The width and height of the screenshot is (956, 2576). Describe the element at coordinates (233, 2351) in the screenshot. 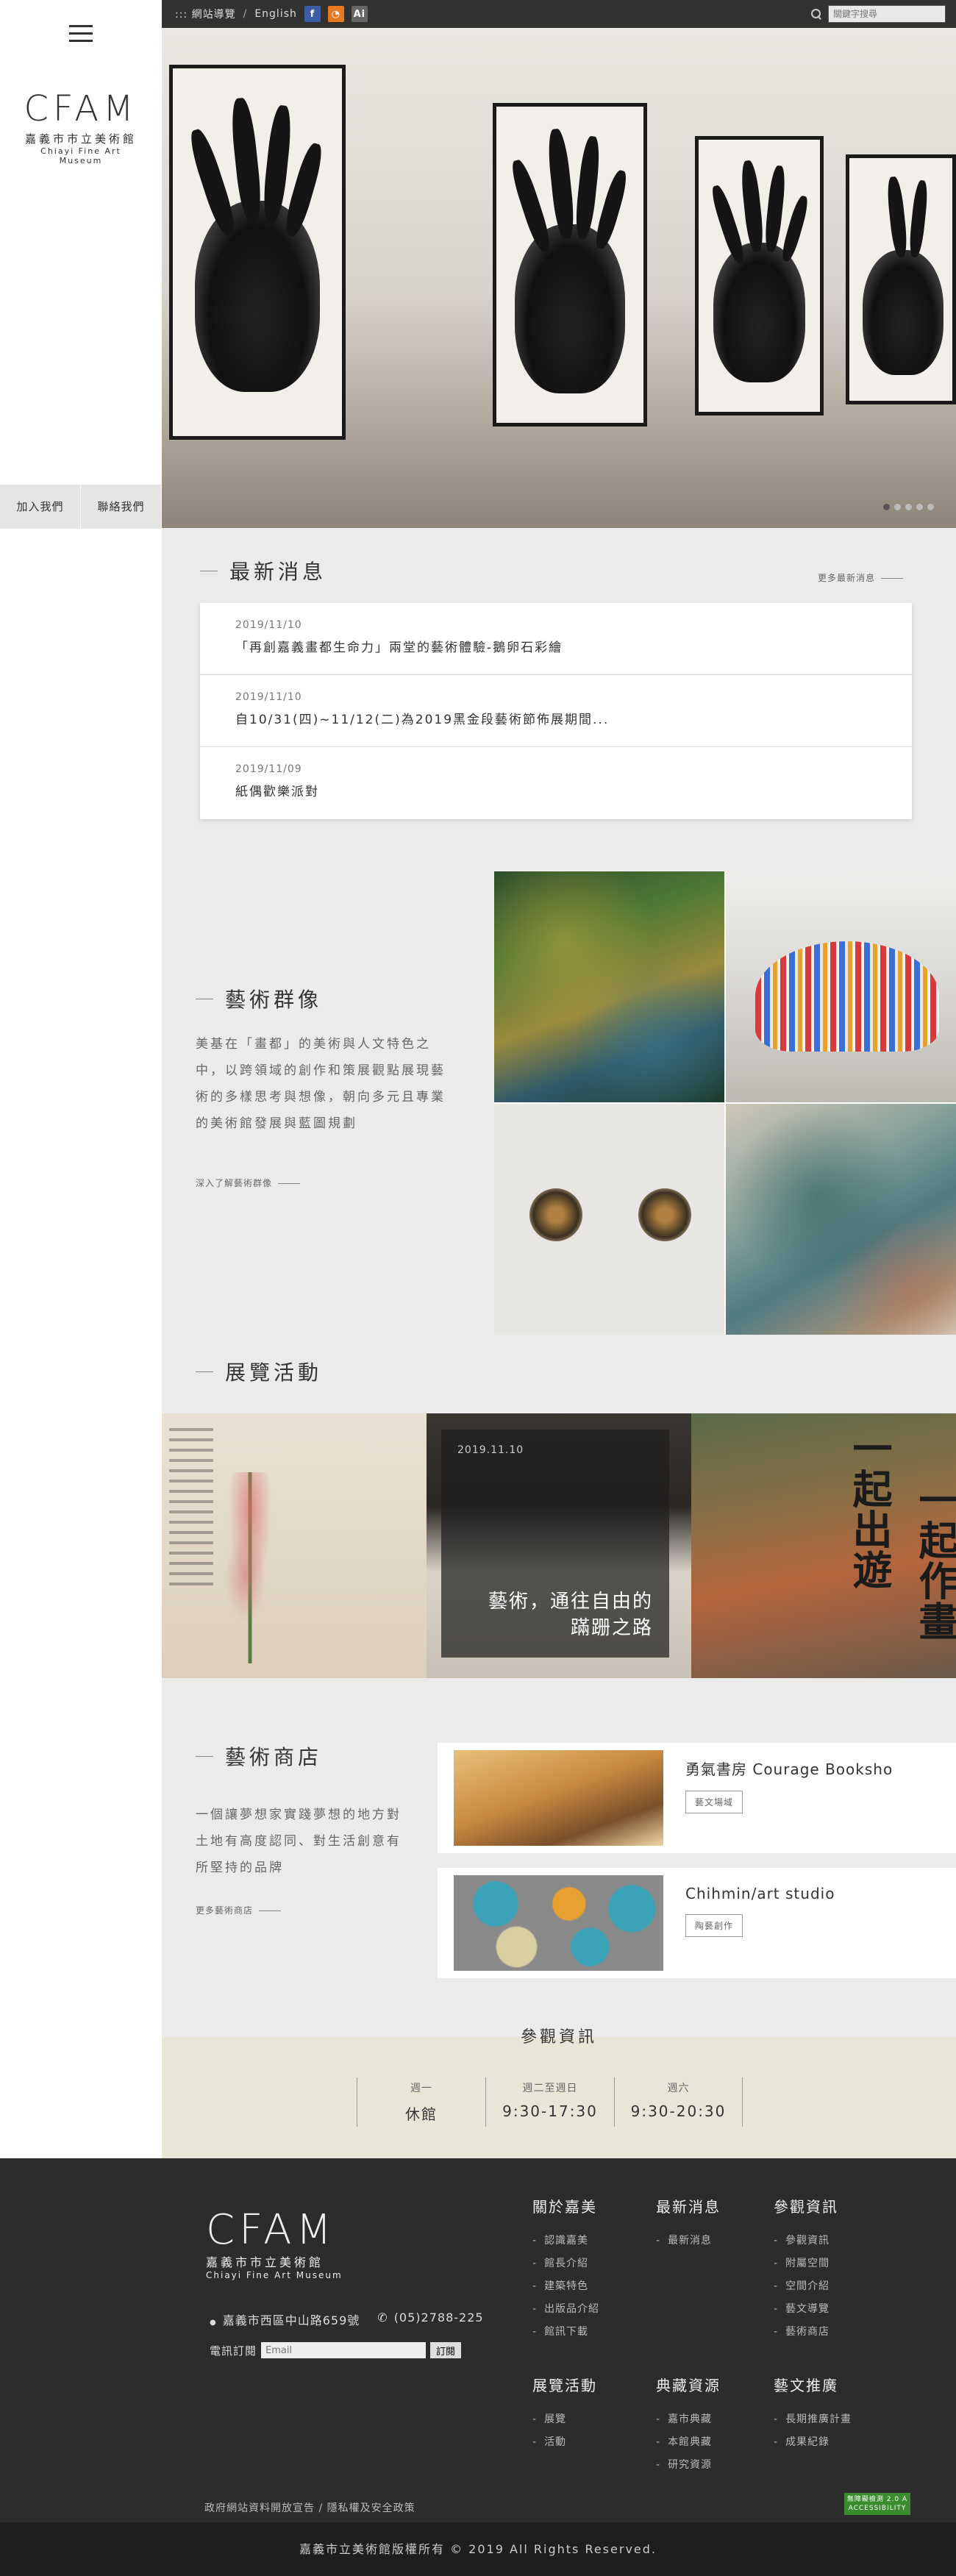

I see `subscribe-label: 電訊訂閱` at that location.